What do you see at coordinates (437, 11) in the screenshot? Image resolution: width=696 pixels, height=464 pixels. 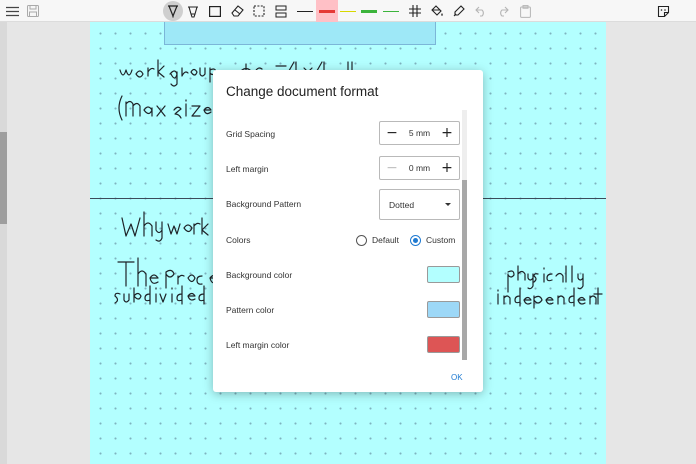 I see `fill-icon` at bounding box center [437, 11].